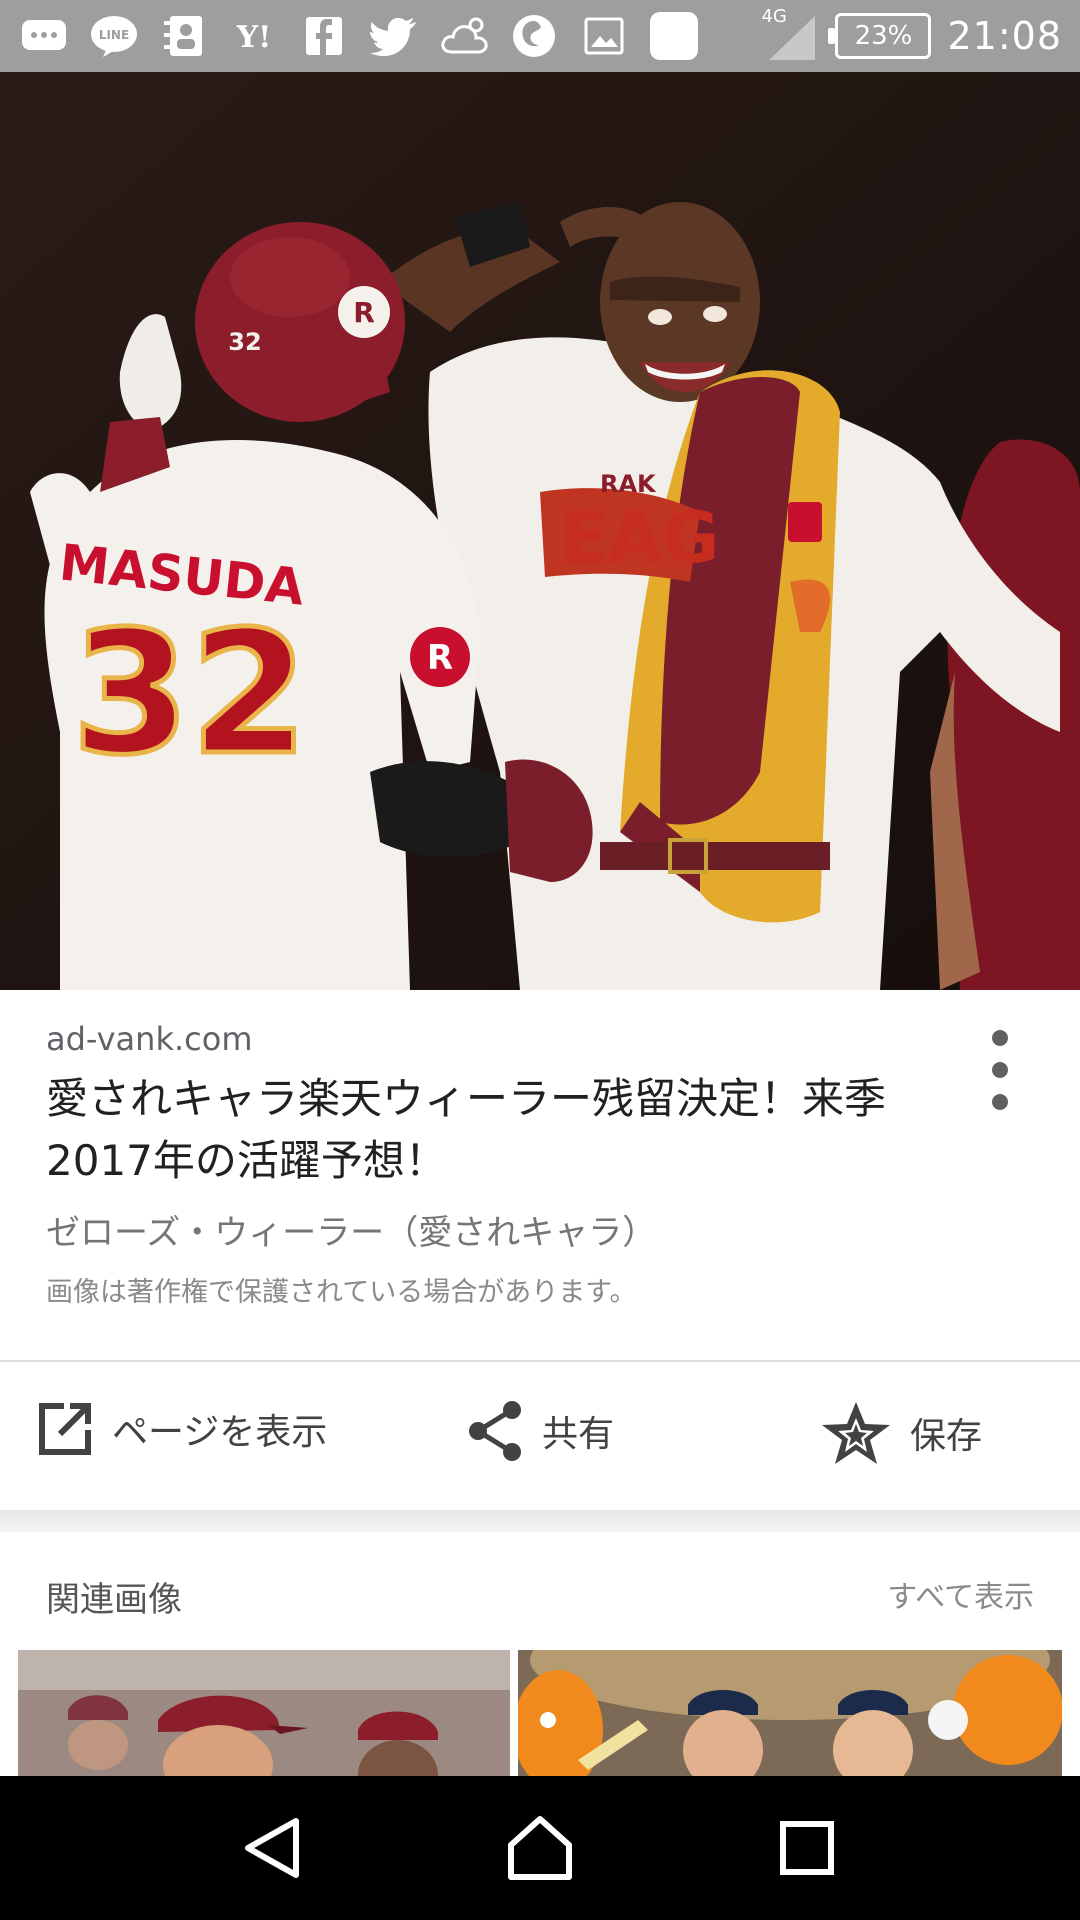 The width and height of the screenshot is (1080, 1920). Describe the element at coordinates (351, 1233) in the screenshot. I see `image-caption: ゼローズ・ウィーラー（愛されキャラ）` at that location.